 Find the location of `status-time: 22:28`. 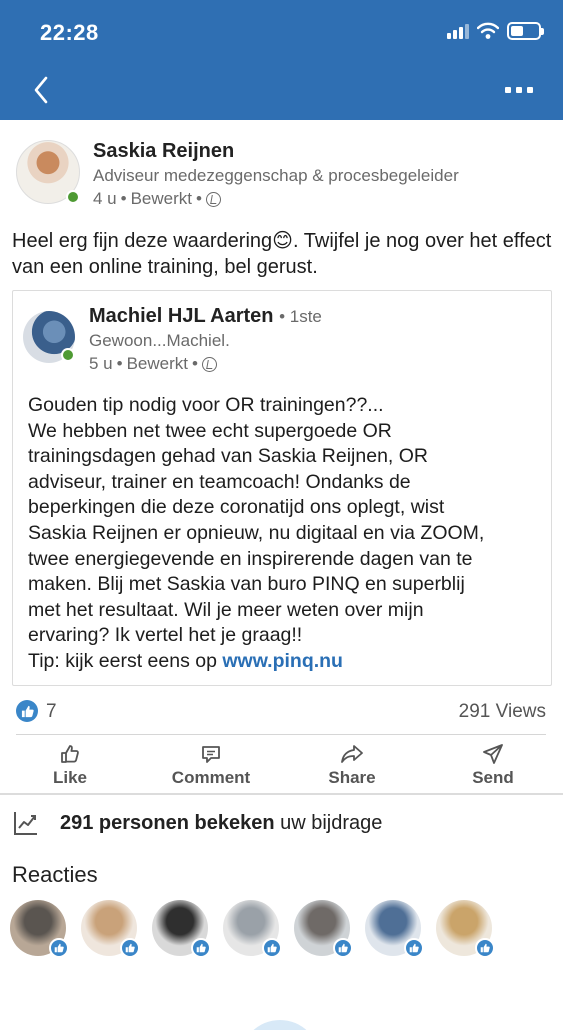

status-time: 22:28 is located at coordinates (69, 32).